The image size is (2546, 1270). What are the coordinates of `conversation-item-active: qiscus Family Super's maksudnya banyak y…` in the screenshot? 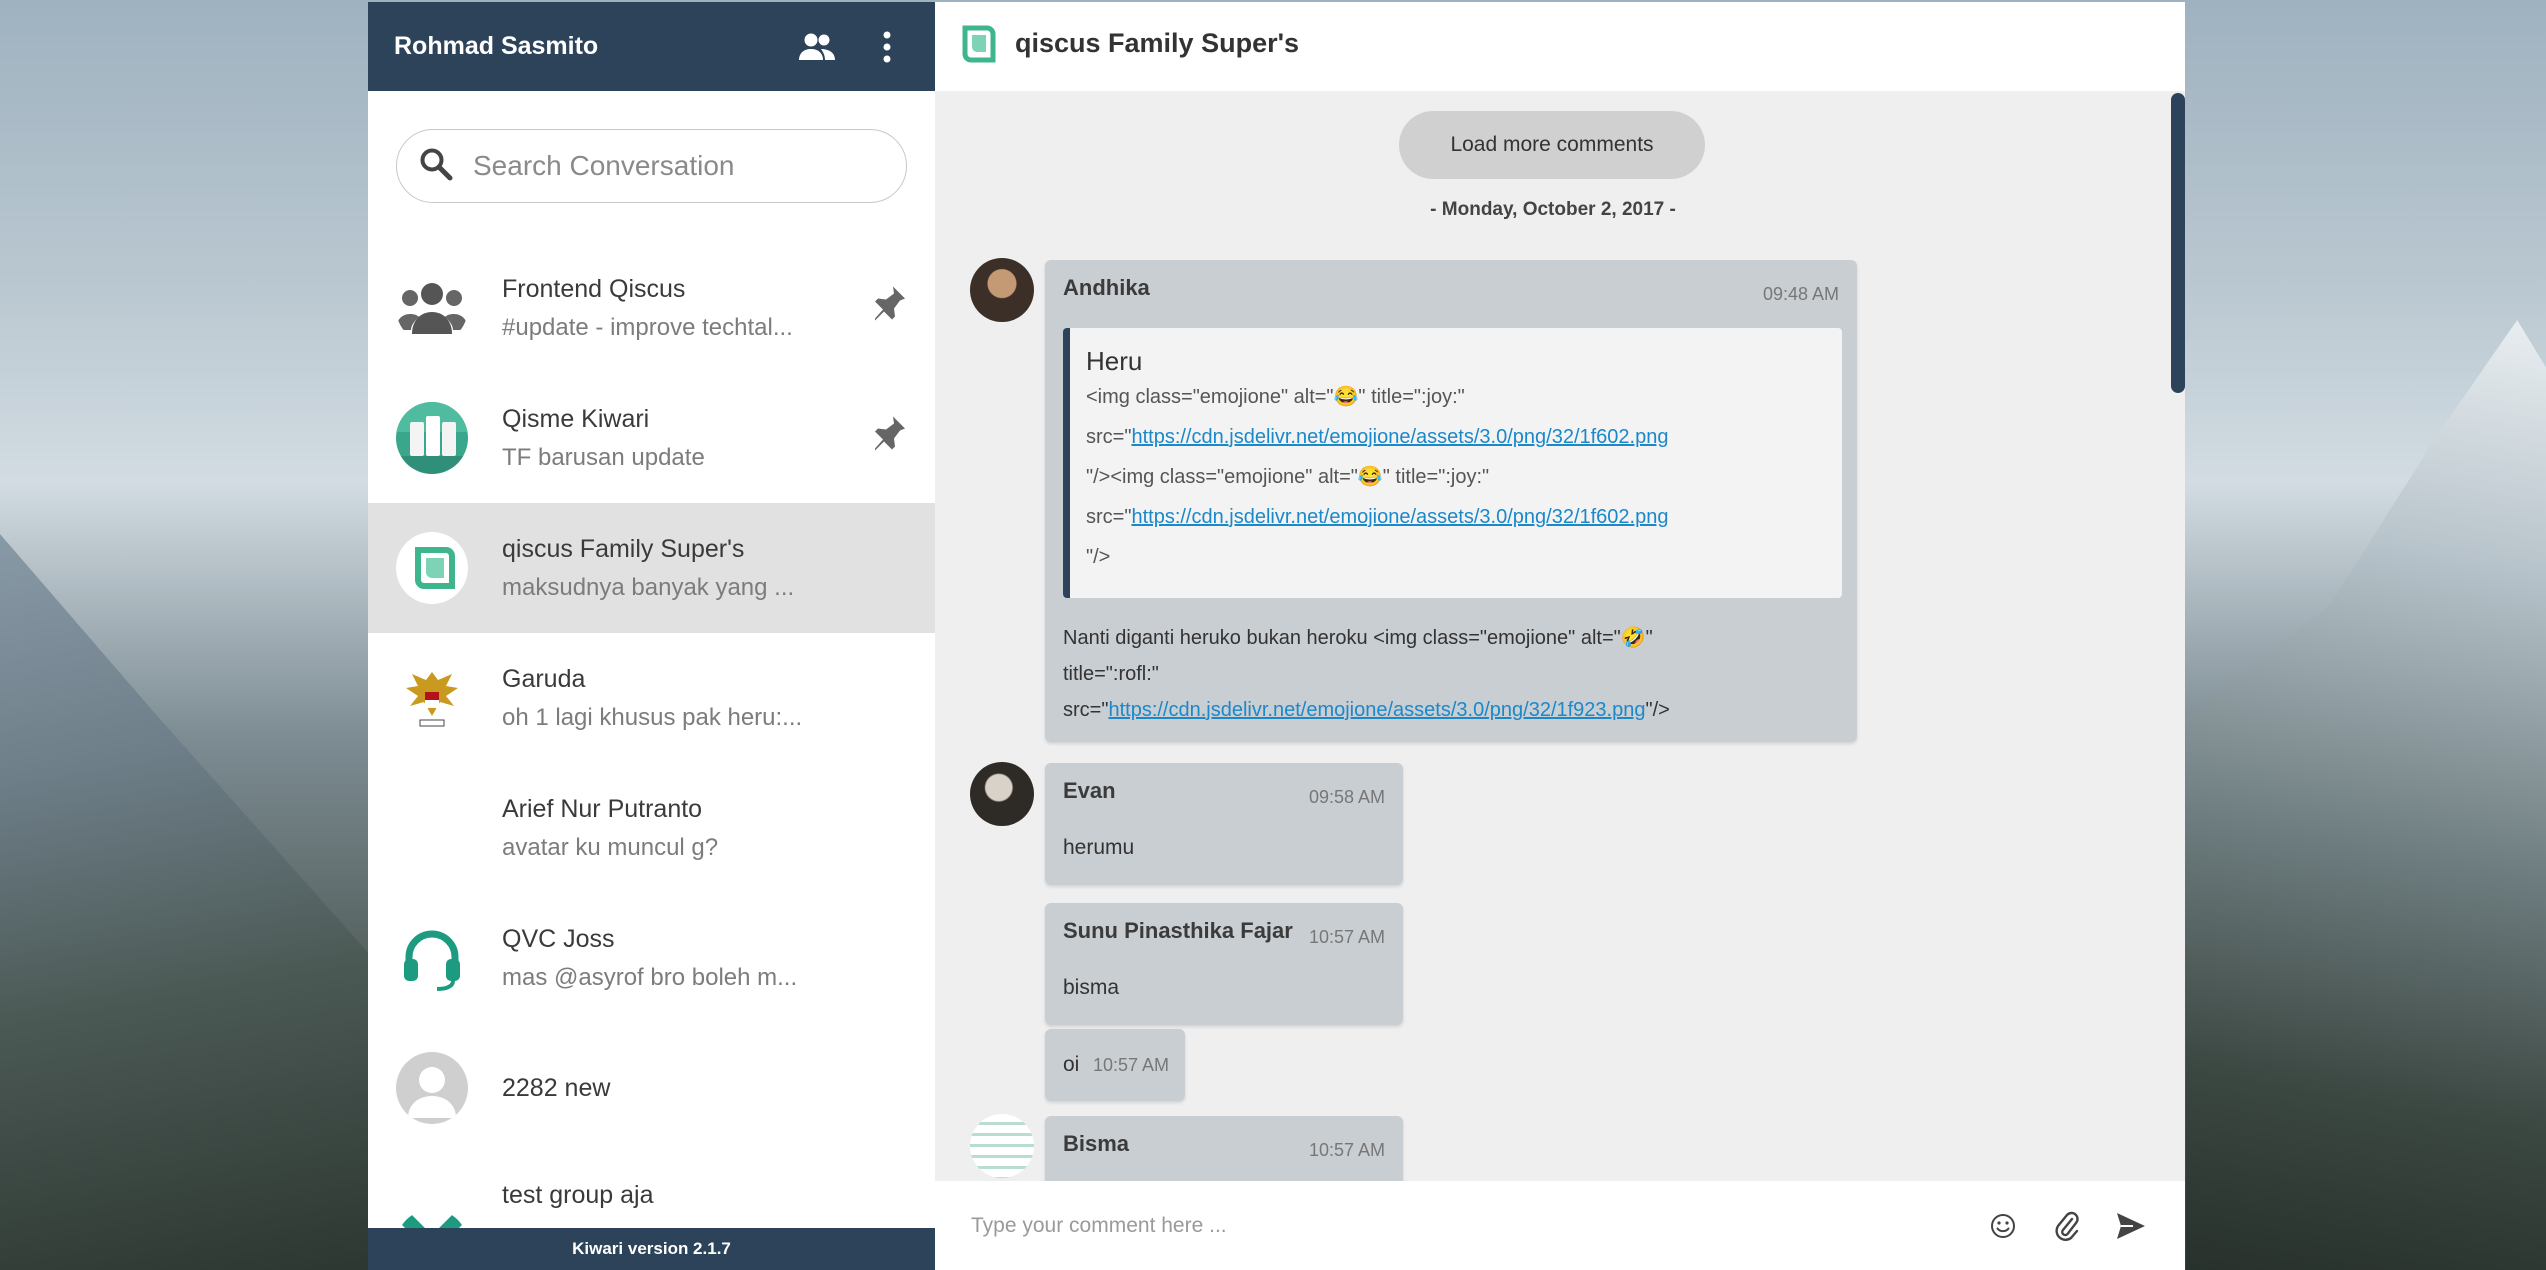 It's located at (651, 568).